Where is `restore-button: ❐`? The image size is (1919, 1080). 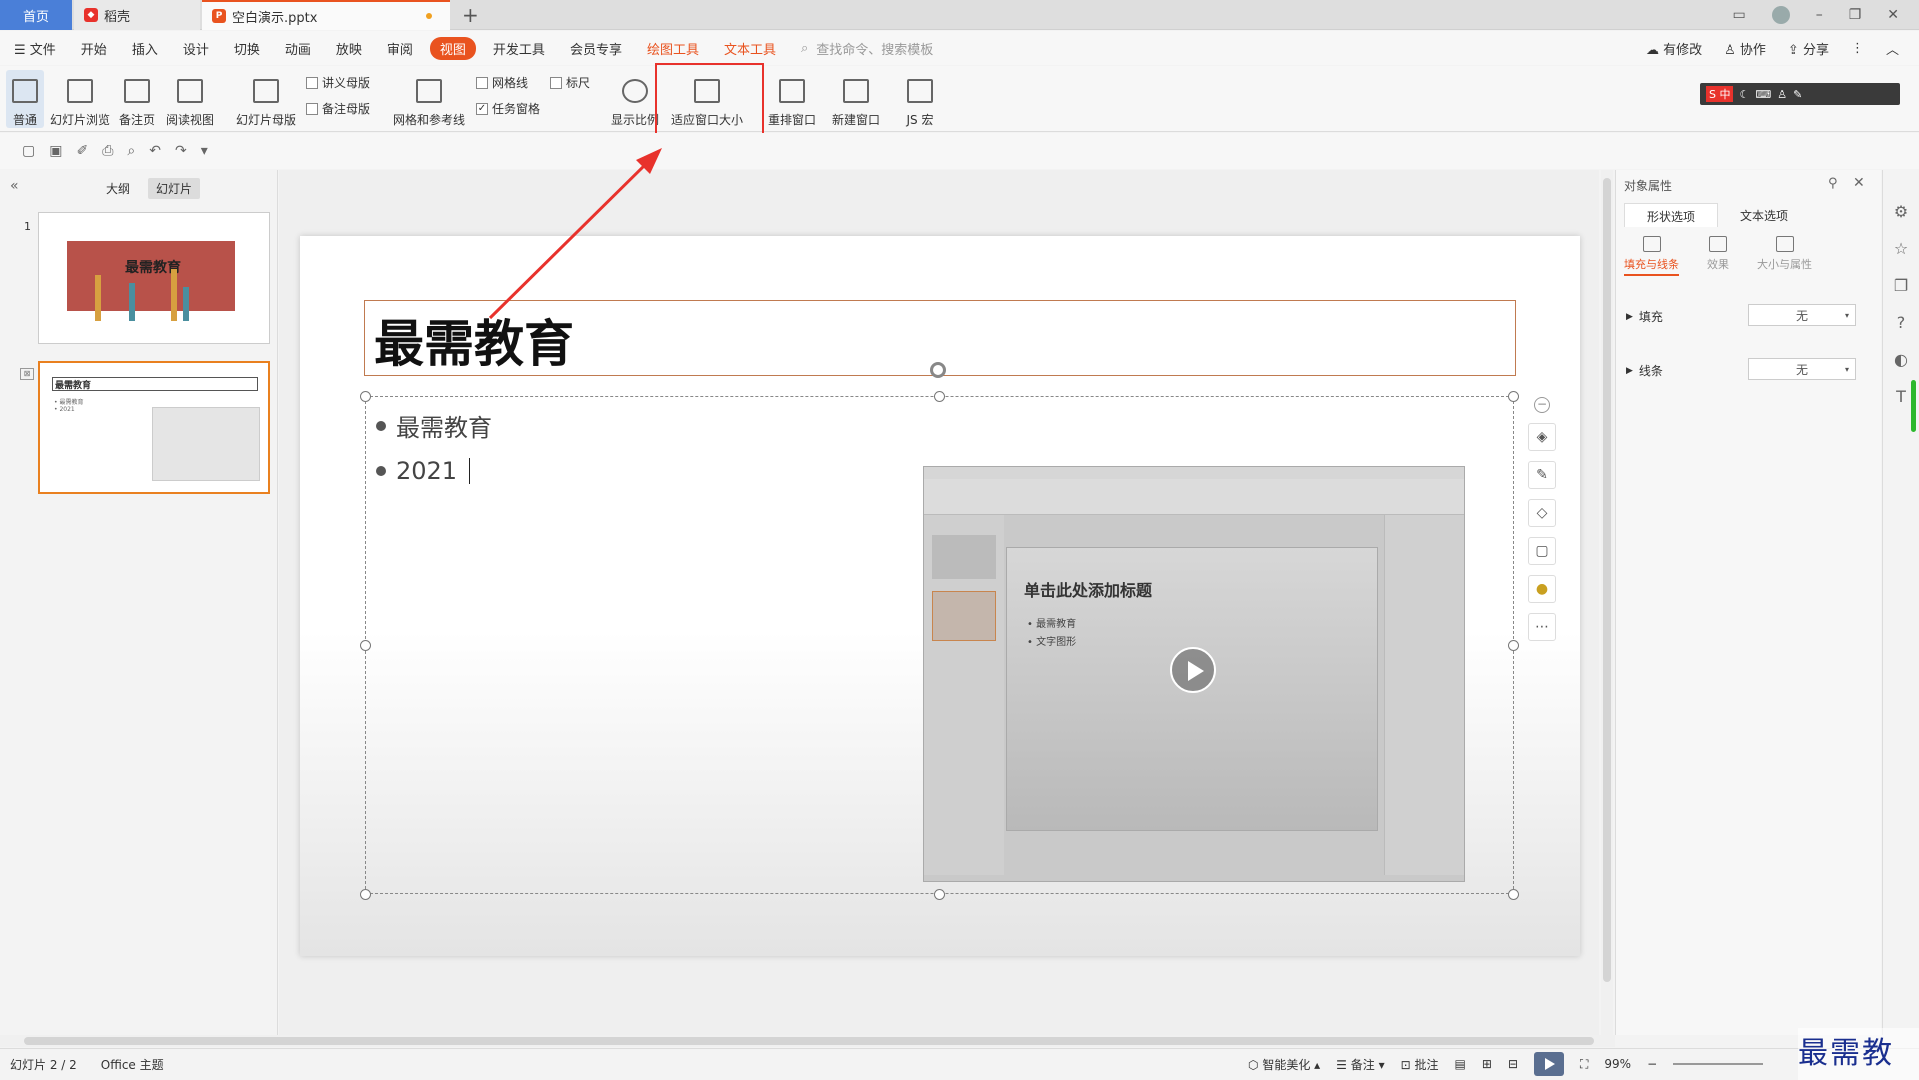
restore-button: ❐ is located at coordinates (1855, 15).